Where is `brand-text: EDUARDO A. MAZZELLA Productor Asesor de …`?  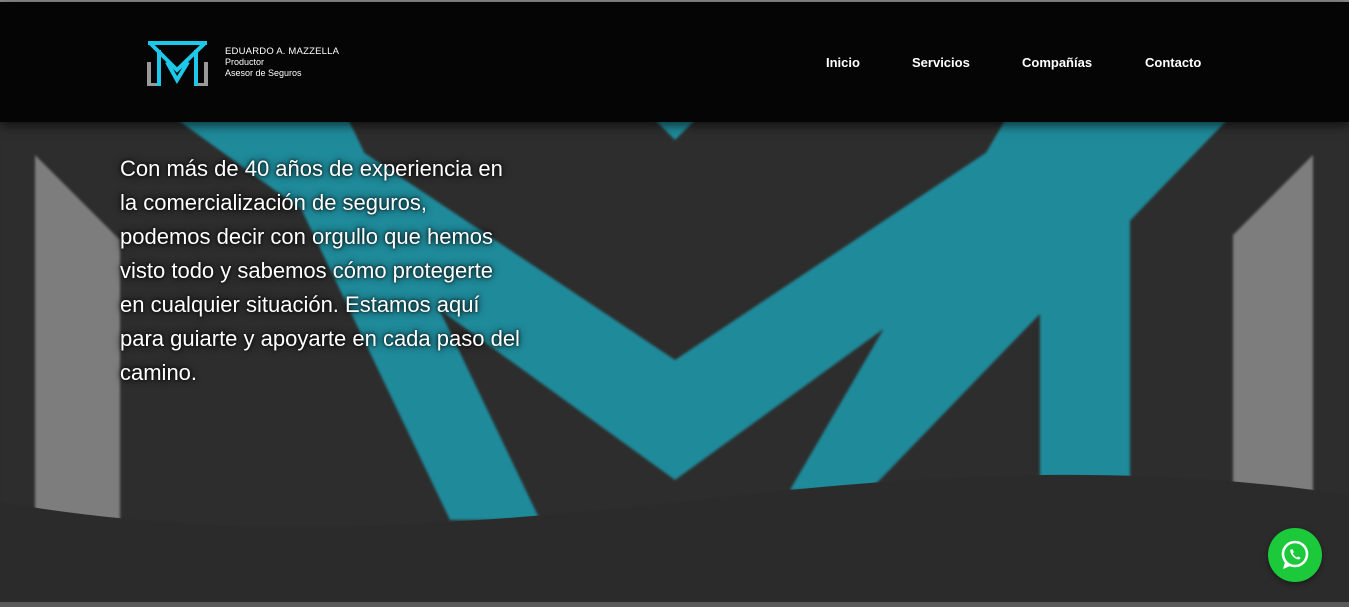 brand-text: EDUARDO A. MAZZELLA Productor Asesor de … is located at coordinates (282, 62).